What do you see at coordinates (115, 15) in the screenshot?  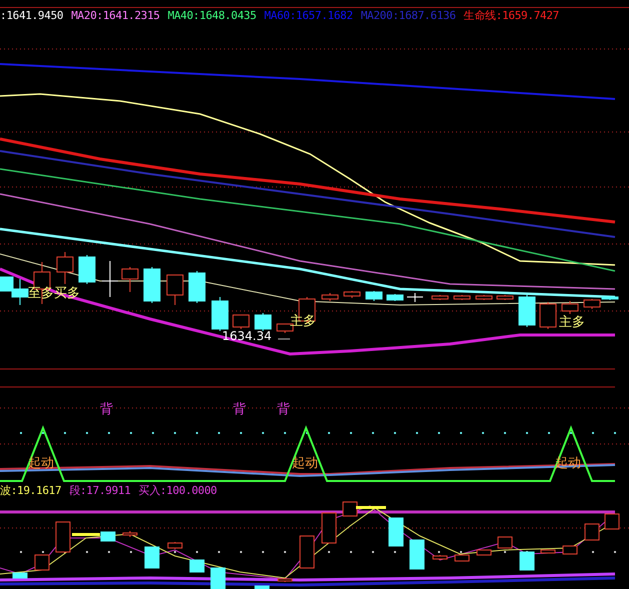 I see `ma-legend-value: MA20:1641.2315` at bounding box center [115, 15].